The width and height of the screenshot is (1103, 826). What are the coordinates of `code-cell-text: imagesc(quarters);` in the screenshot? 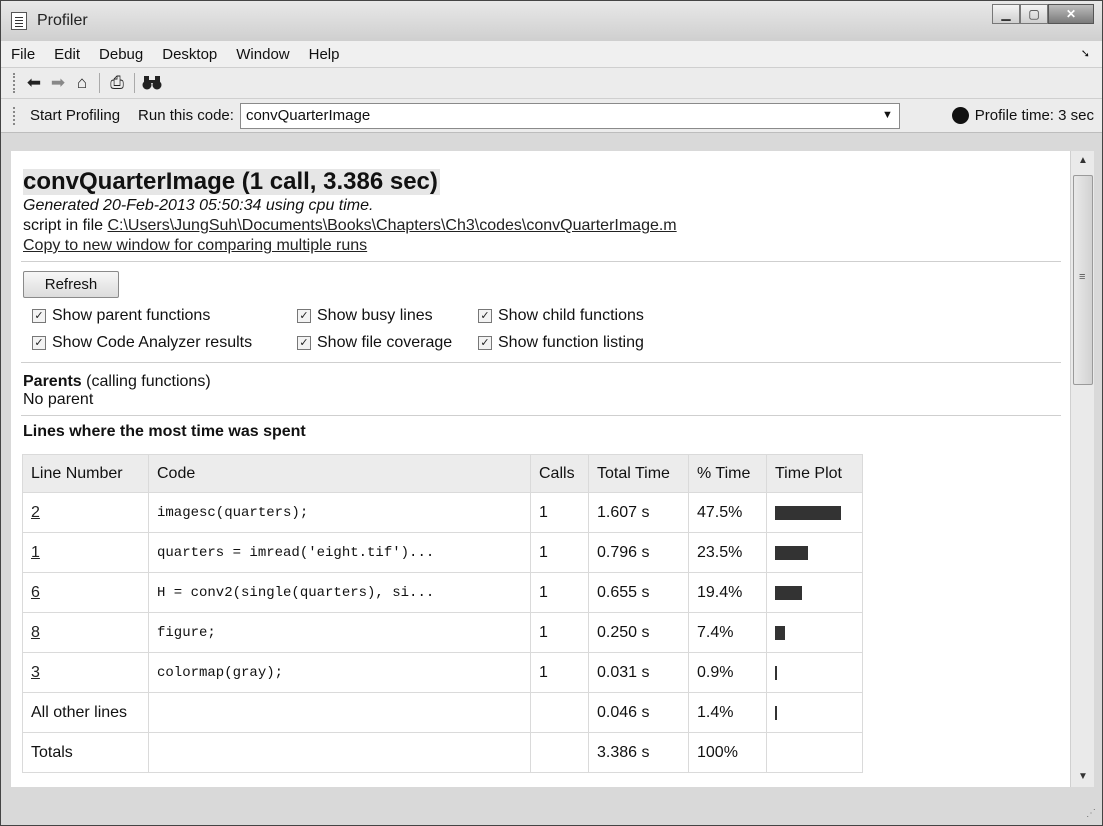 It's located at (233, 512).